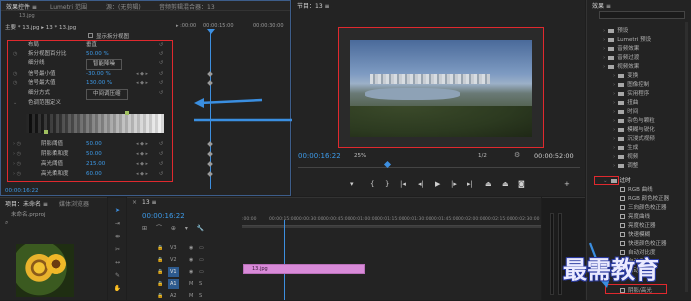  I want to click on slip-tool-icon: ↔, so click(117, 262).